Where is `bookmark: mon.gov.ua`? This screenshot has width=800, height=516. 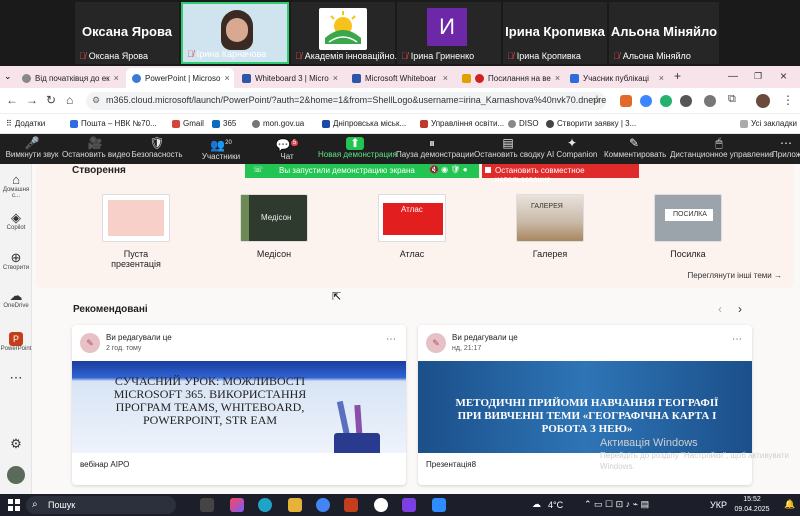
bookmark: mon.gov.ua is located at coordinates (278, 123).